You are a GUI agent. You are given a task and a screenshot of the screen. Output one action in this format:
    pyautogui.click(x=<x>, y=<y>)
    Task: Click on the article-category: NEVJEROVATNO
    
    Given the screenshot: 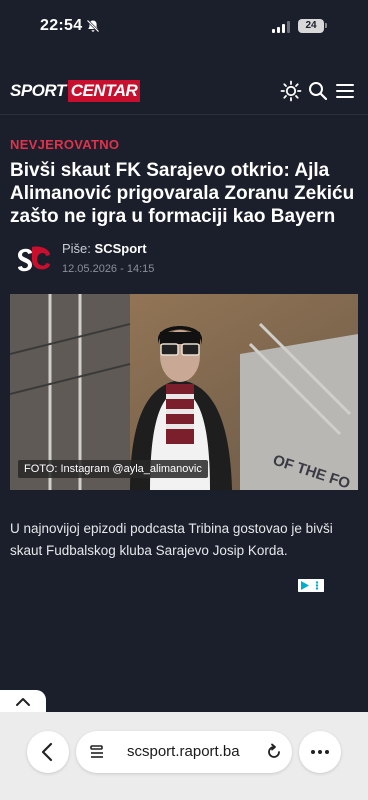 What is the action you would take?
    pyautogui.click(x=64, y=144)
    